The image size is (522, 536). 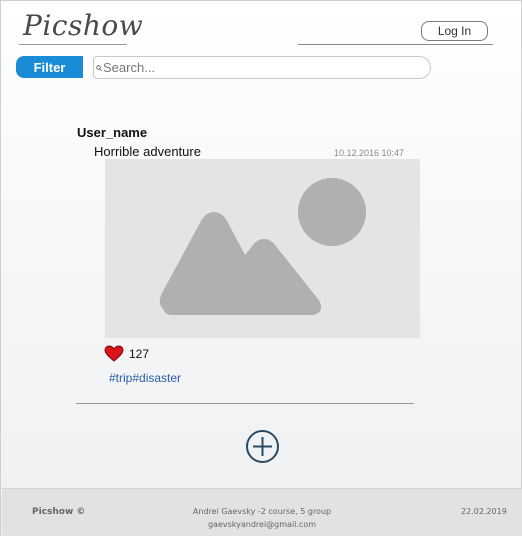 What do you see at coordinates (262, 446) in the screenshot?
I see `plus-circle-icon` at bounding box center [262, 446].